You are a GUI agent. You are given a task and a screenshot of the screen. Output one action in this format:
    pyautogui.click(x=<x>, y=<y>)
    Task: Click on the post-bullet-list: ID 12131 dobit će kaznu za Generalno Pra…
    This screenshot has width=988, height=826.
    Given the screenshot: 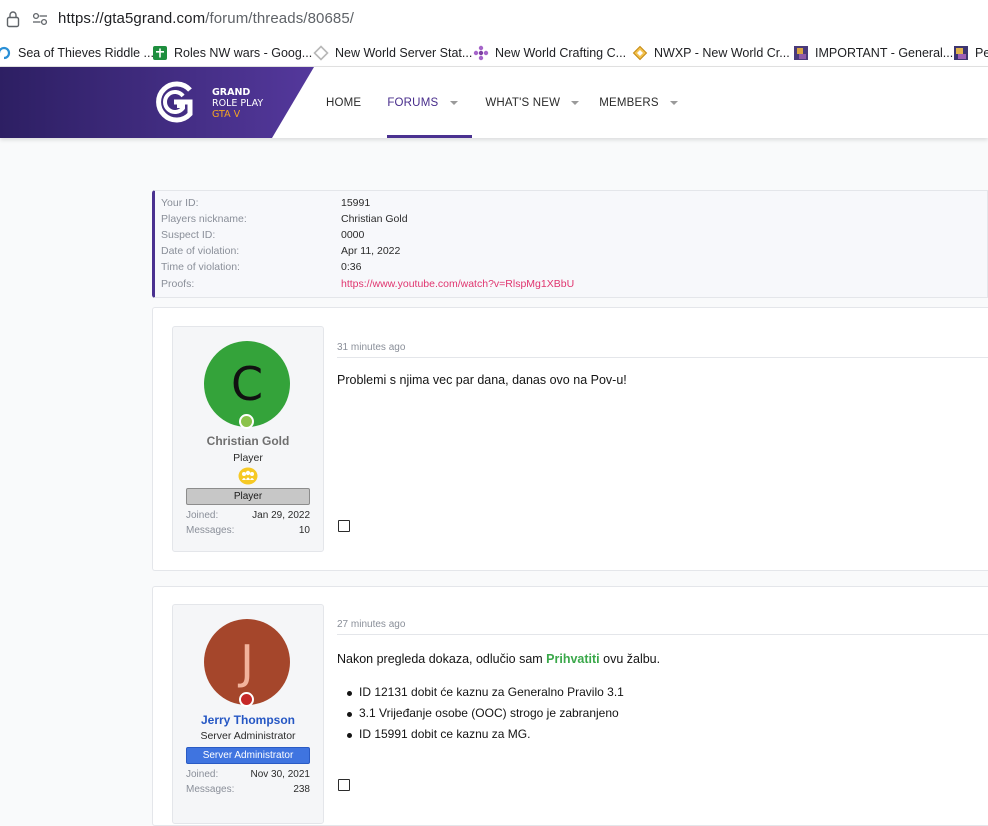 What is the action you would take?
    pyautogui.click(x=485, y=716)
    